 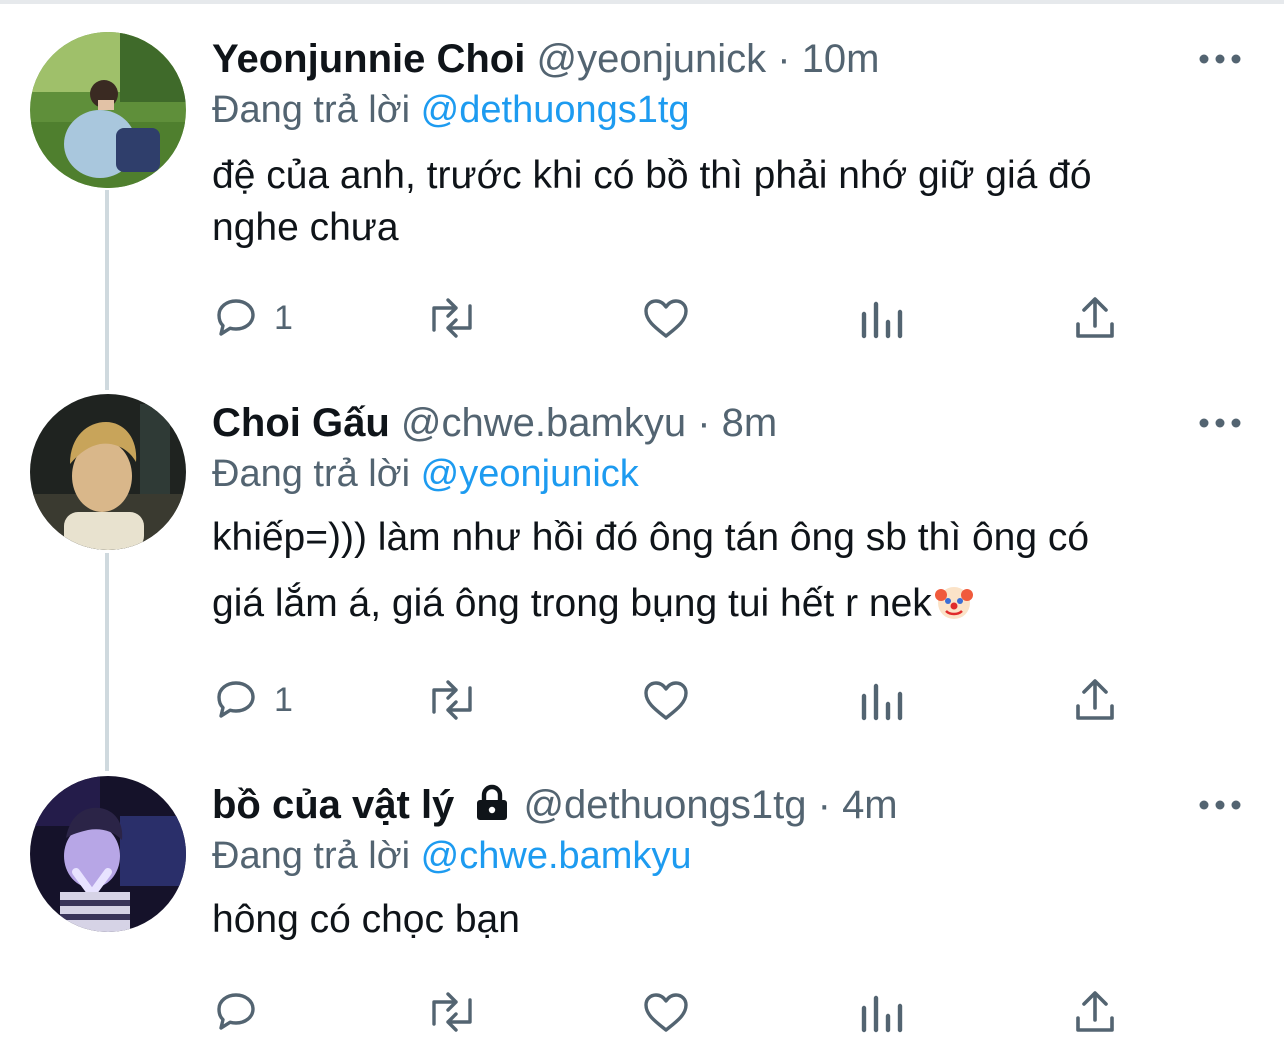 I want to click on tweet-text-line: nghe chưa, so click(x=305, y=227).